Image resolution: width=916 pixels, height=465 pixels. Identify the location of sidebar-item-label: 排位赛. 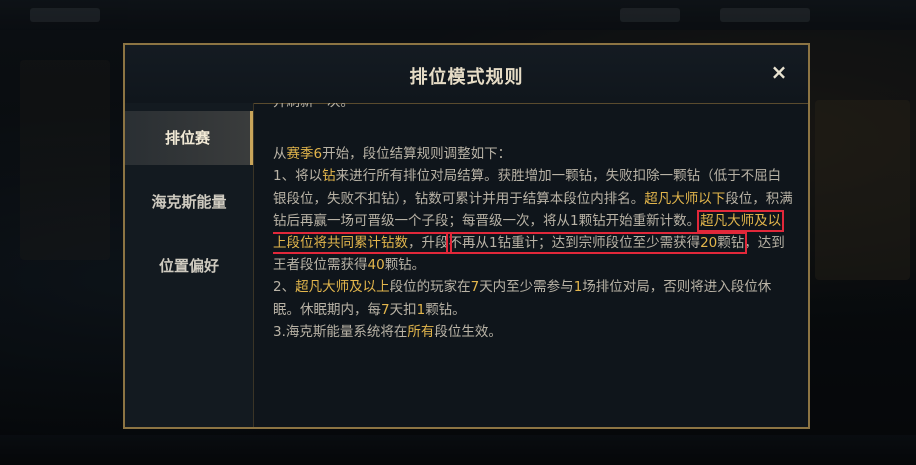
(187, 138).